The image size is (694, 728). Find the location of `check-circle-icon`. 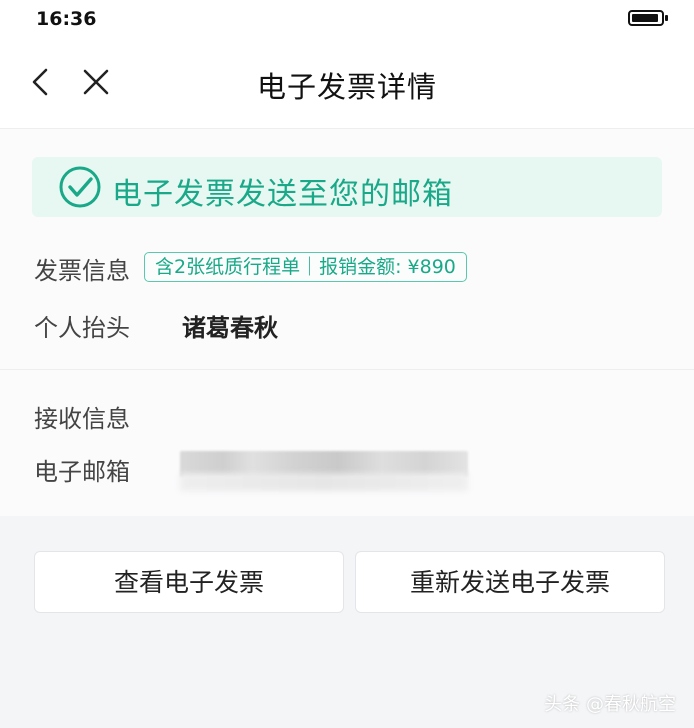

check-circle-icon is located at coordinates (80, 187).